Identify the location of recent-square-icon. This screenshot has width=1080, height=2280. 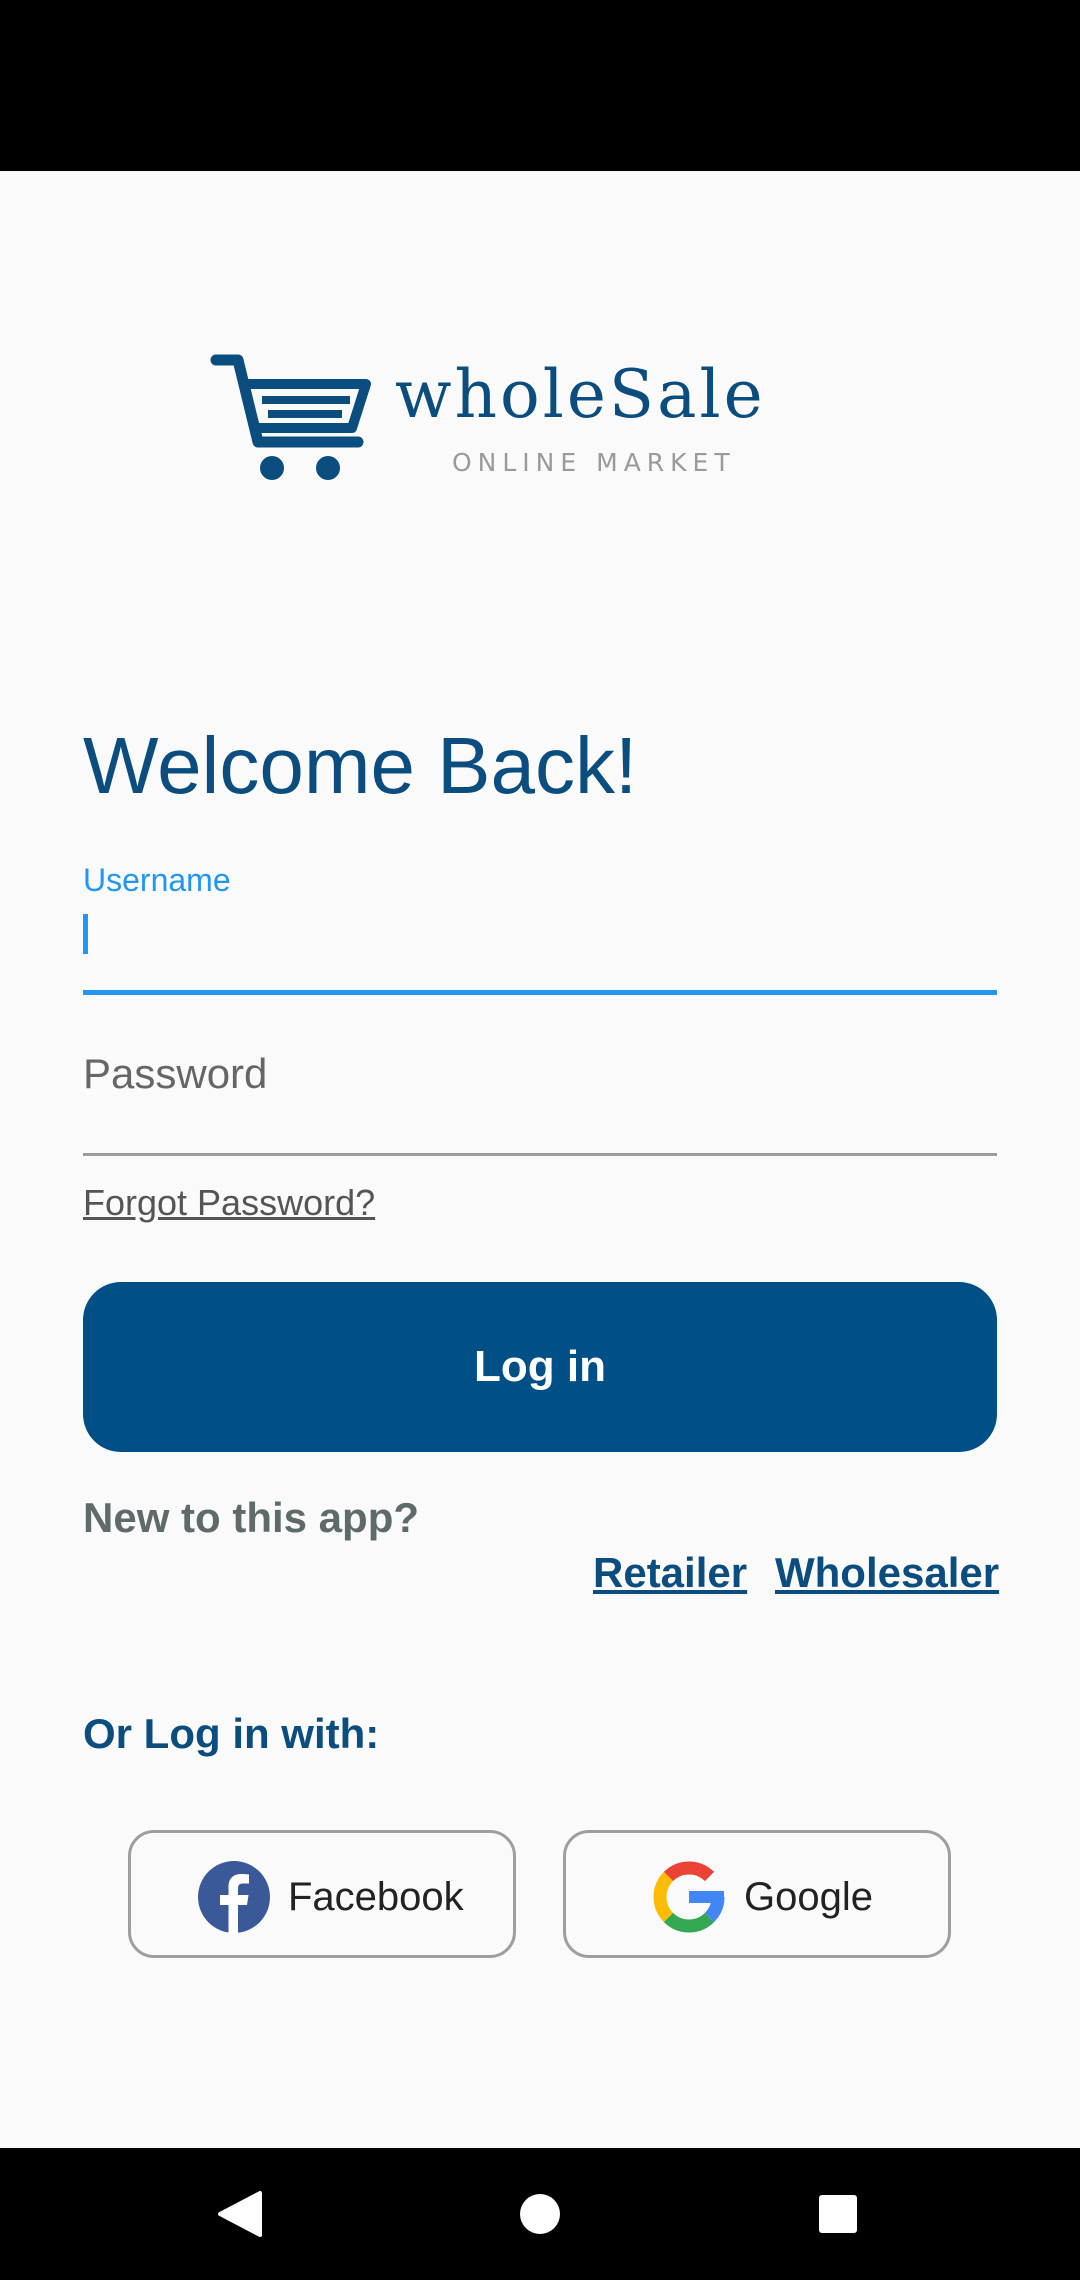
(838, 2214).